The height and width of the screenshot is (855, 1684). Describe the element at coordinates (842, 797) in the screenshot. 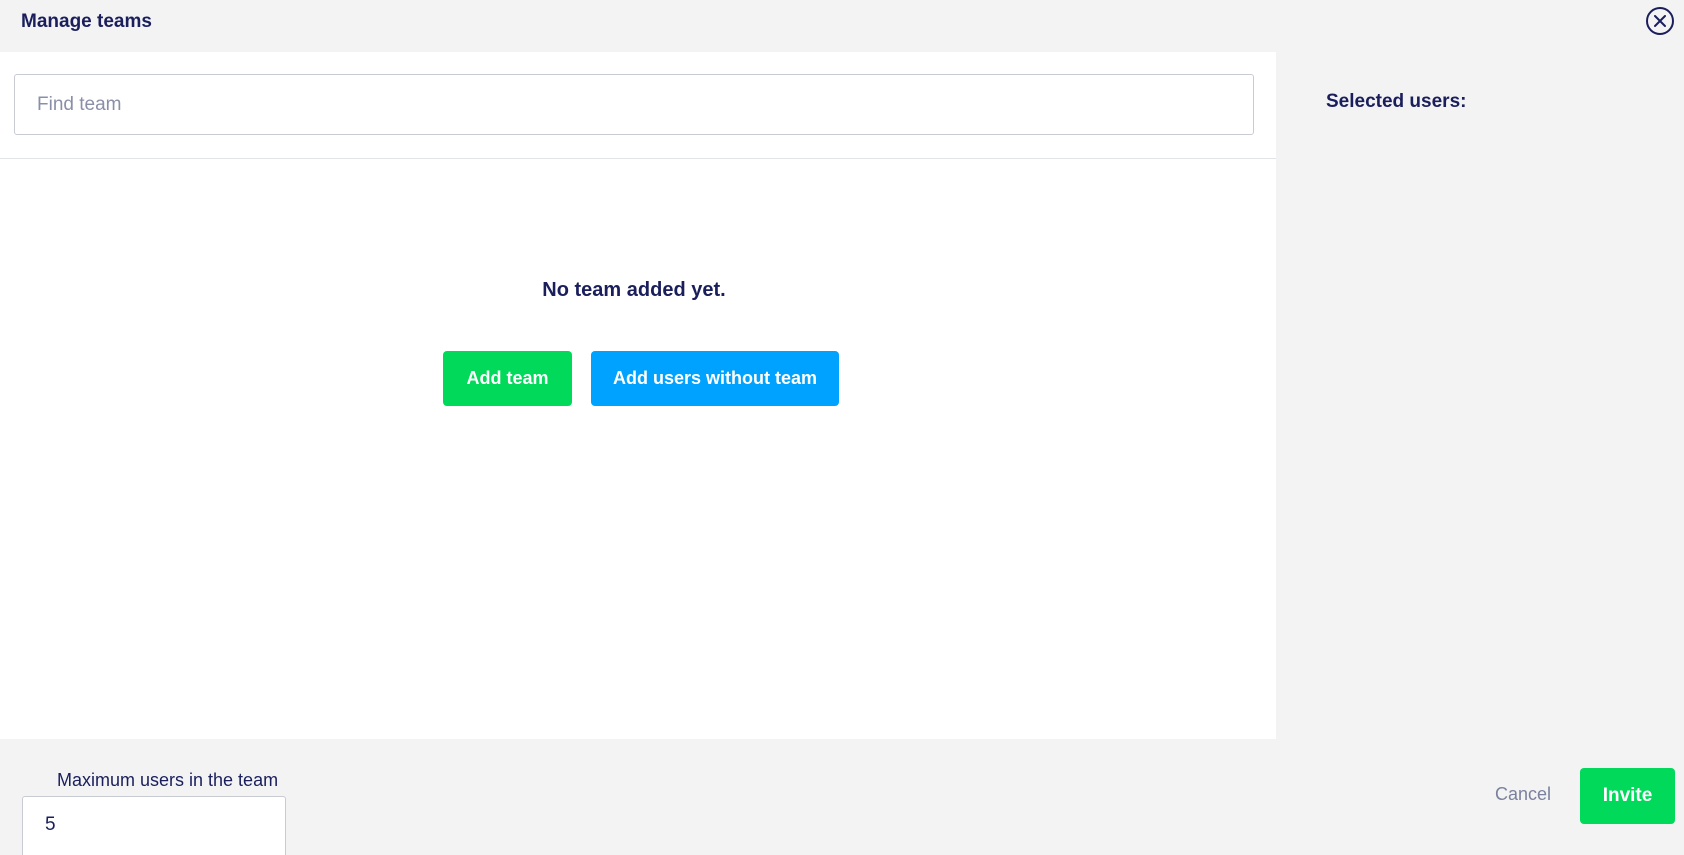

I see `modal-footer: Maximum users in the team Cancel Invite` at that location.